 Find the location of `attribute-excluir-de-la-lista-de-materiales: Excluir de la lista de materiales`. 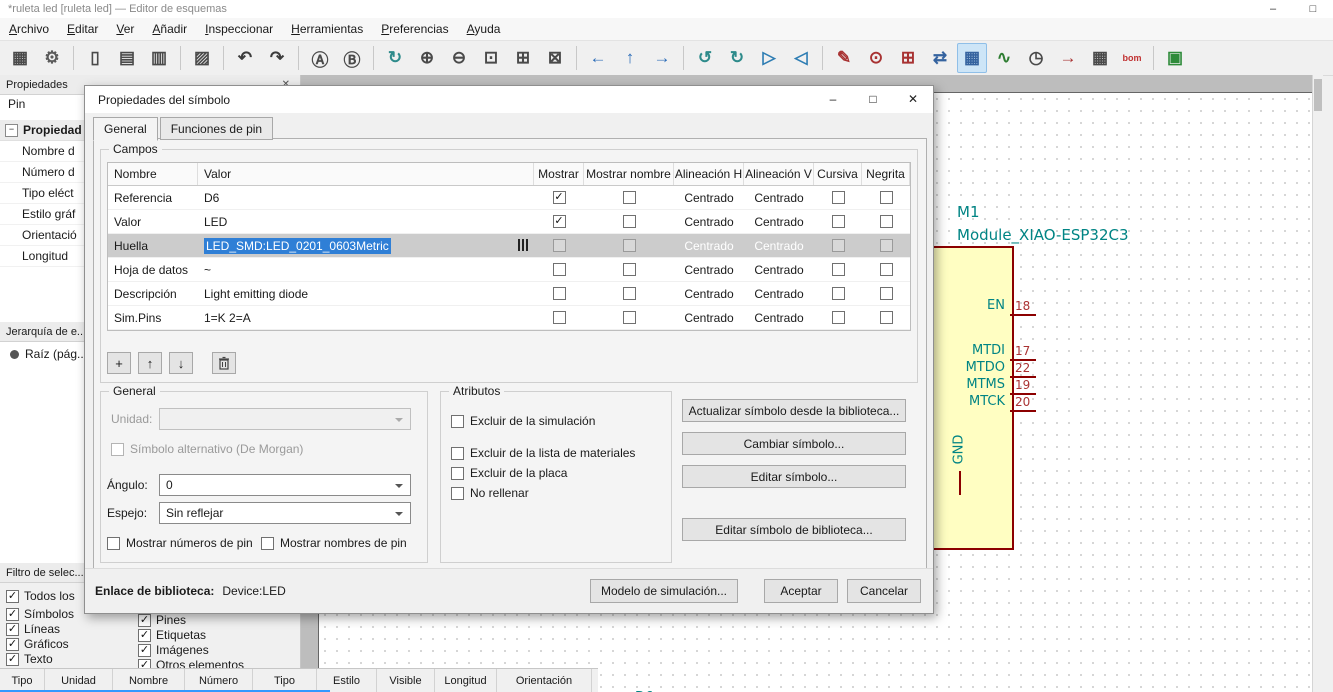

attribute-excluir-de-la-lista-de-materiales: Excluir de la lista de materiales is located at coordinates (543, 453).